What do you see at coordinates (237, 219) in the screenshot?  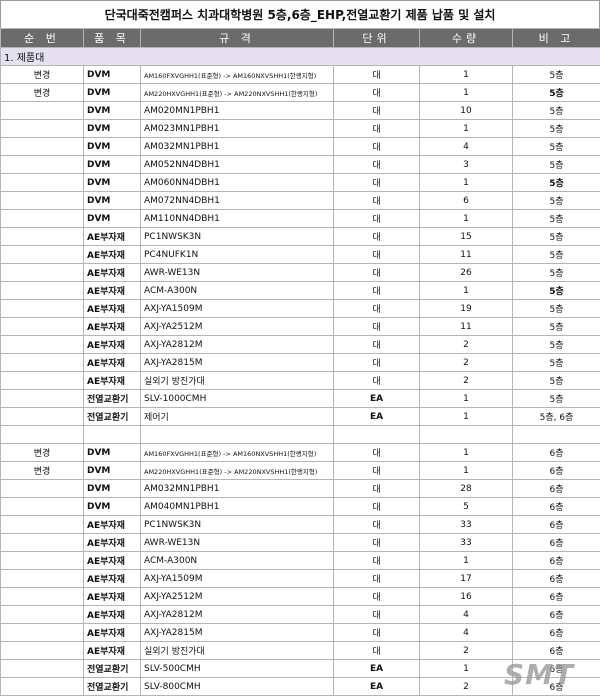 I see `row-spec: AM110NN4DBH1` at bounding box center [237, 219].